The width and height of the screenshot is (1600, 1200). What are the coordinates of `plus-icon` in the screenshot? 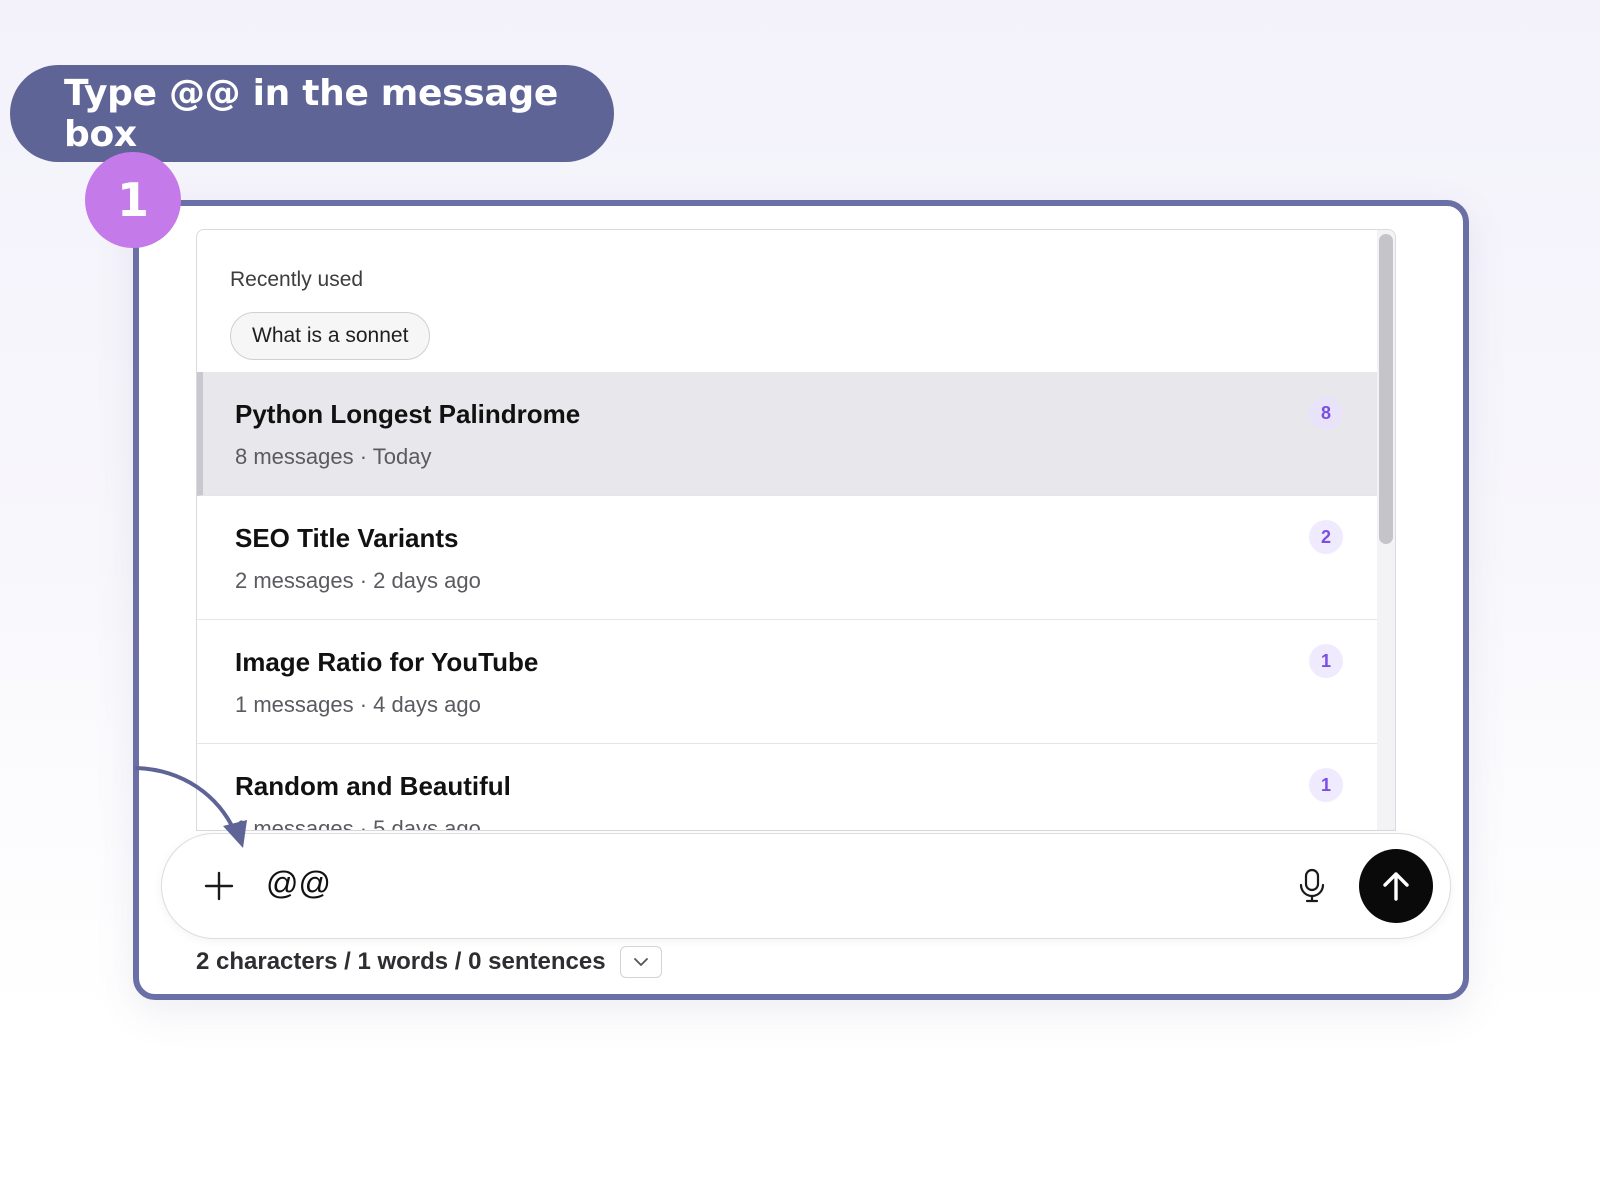 It's located at (219, 886).